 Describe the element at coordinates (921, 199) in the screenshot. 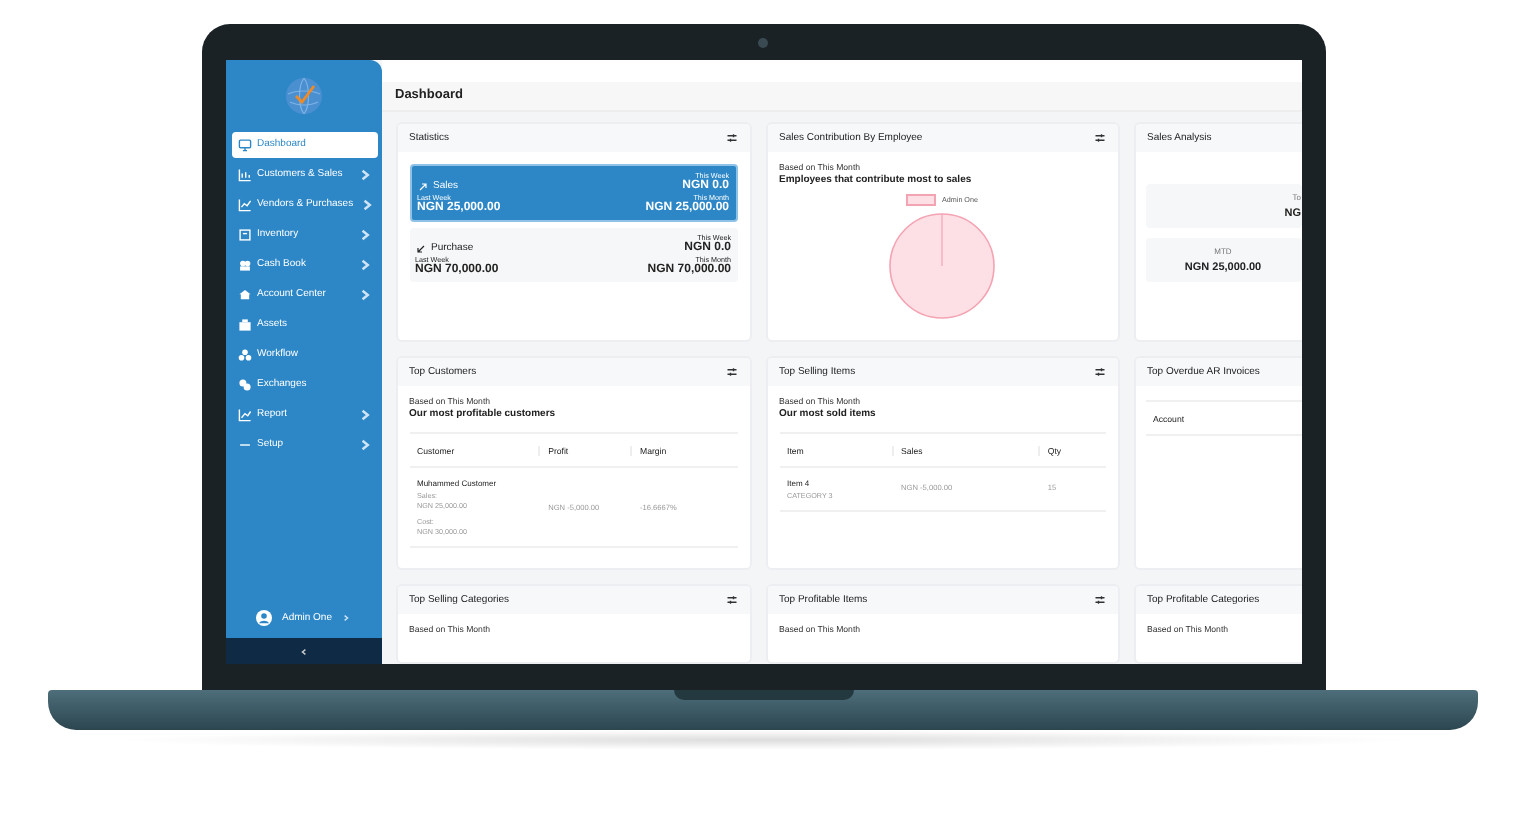

I see `legend-swatch` at that location.